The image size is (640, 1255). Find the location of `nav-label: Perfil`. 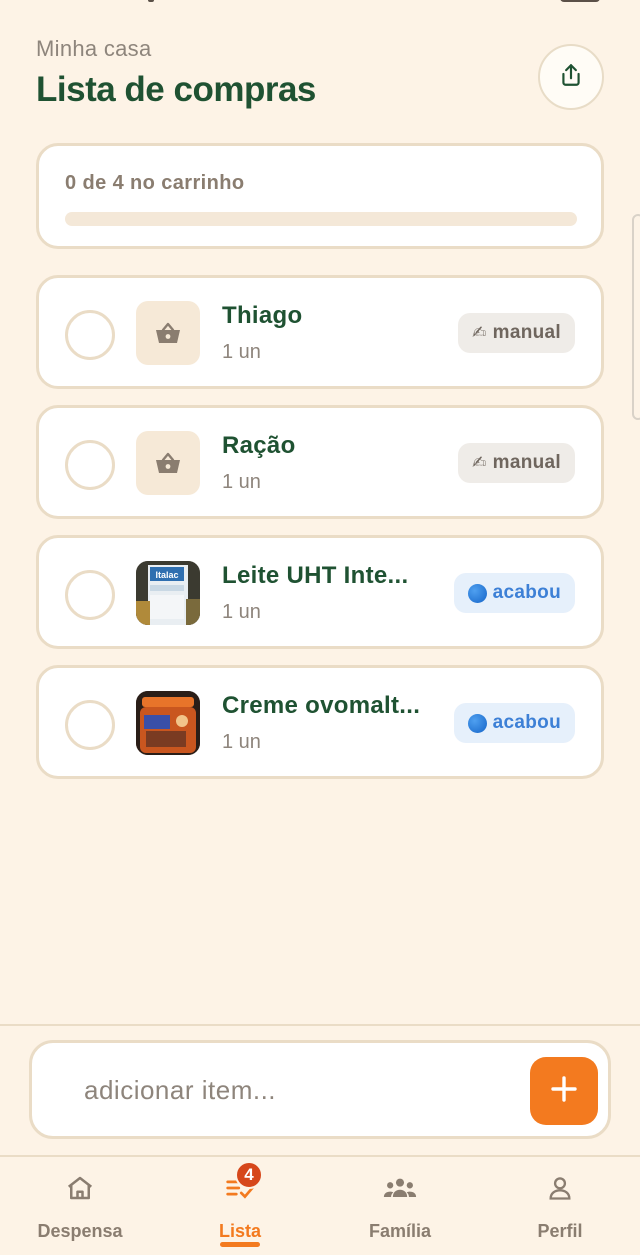

nav-label: Perfil is located at coordinates (560, 1231).